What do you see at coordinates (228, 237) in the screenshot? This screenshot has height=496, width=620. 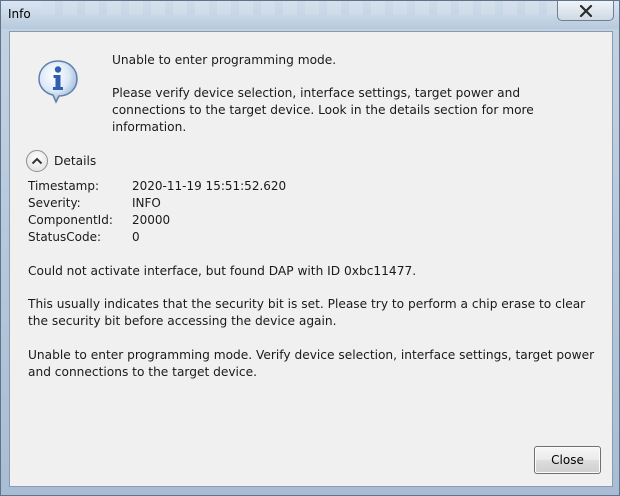 I see `field-row: StatusCode: 0` at bounding box center [228, 237].